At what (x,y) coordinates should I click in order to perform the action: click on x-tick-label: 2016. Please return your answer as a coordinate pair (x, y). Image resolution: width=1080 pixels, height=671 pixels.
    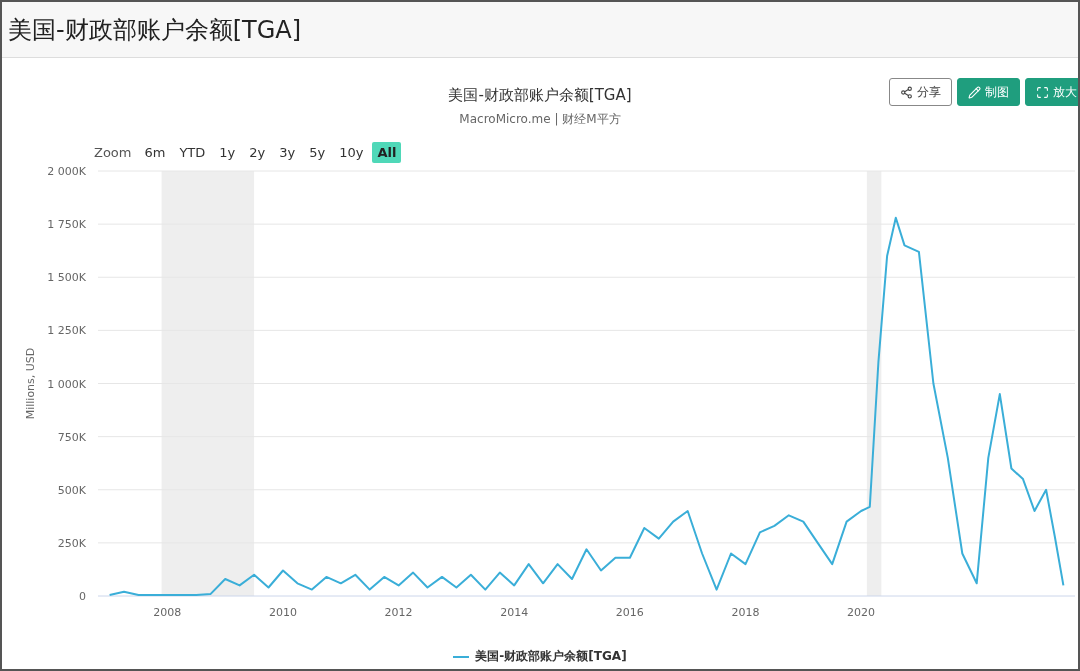
    Looking at the image, I should click on (629, 612).